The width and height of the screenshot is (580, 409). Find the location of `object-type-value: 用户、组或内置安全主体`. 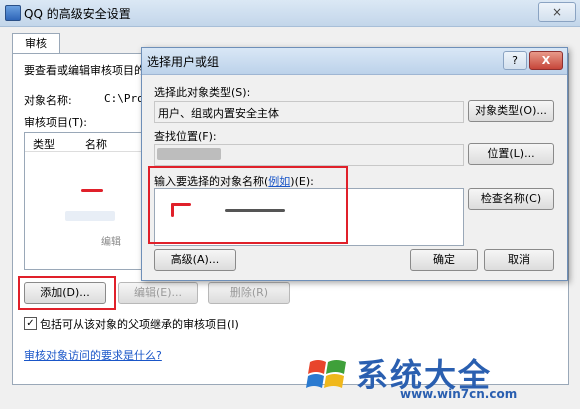

object-type-value: 用户、组或内置安全主体 is located at coordinates (218, 113).